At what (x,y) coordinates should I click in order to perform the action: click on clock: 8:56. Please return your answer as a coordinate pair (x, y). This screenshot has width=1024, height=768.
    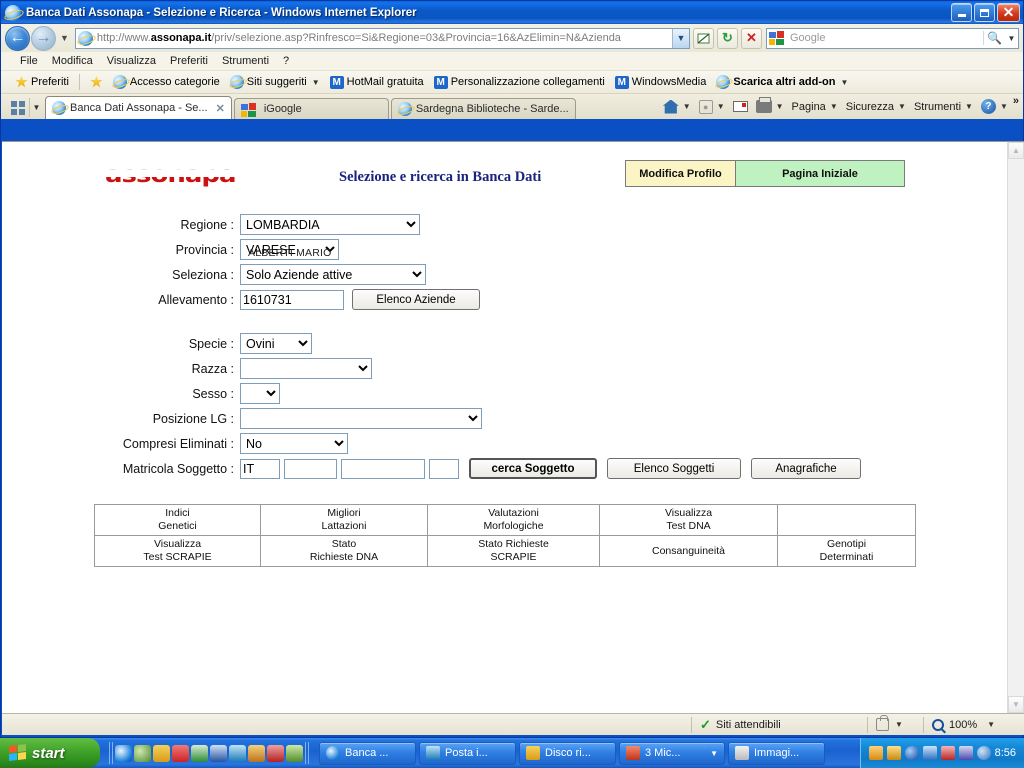
    Looking at the image, I should click on (1005, 753).